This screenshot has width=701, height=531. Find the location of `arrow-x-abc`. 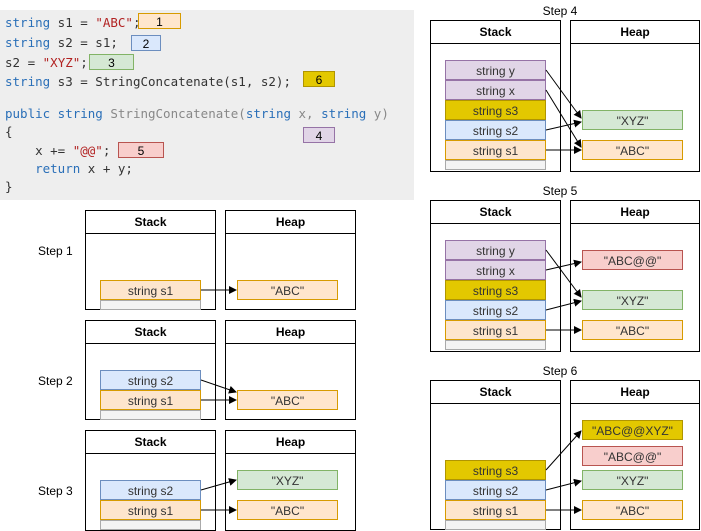

arrow-x-abc is located at coordinates (563, 118).